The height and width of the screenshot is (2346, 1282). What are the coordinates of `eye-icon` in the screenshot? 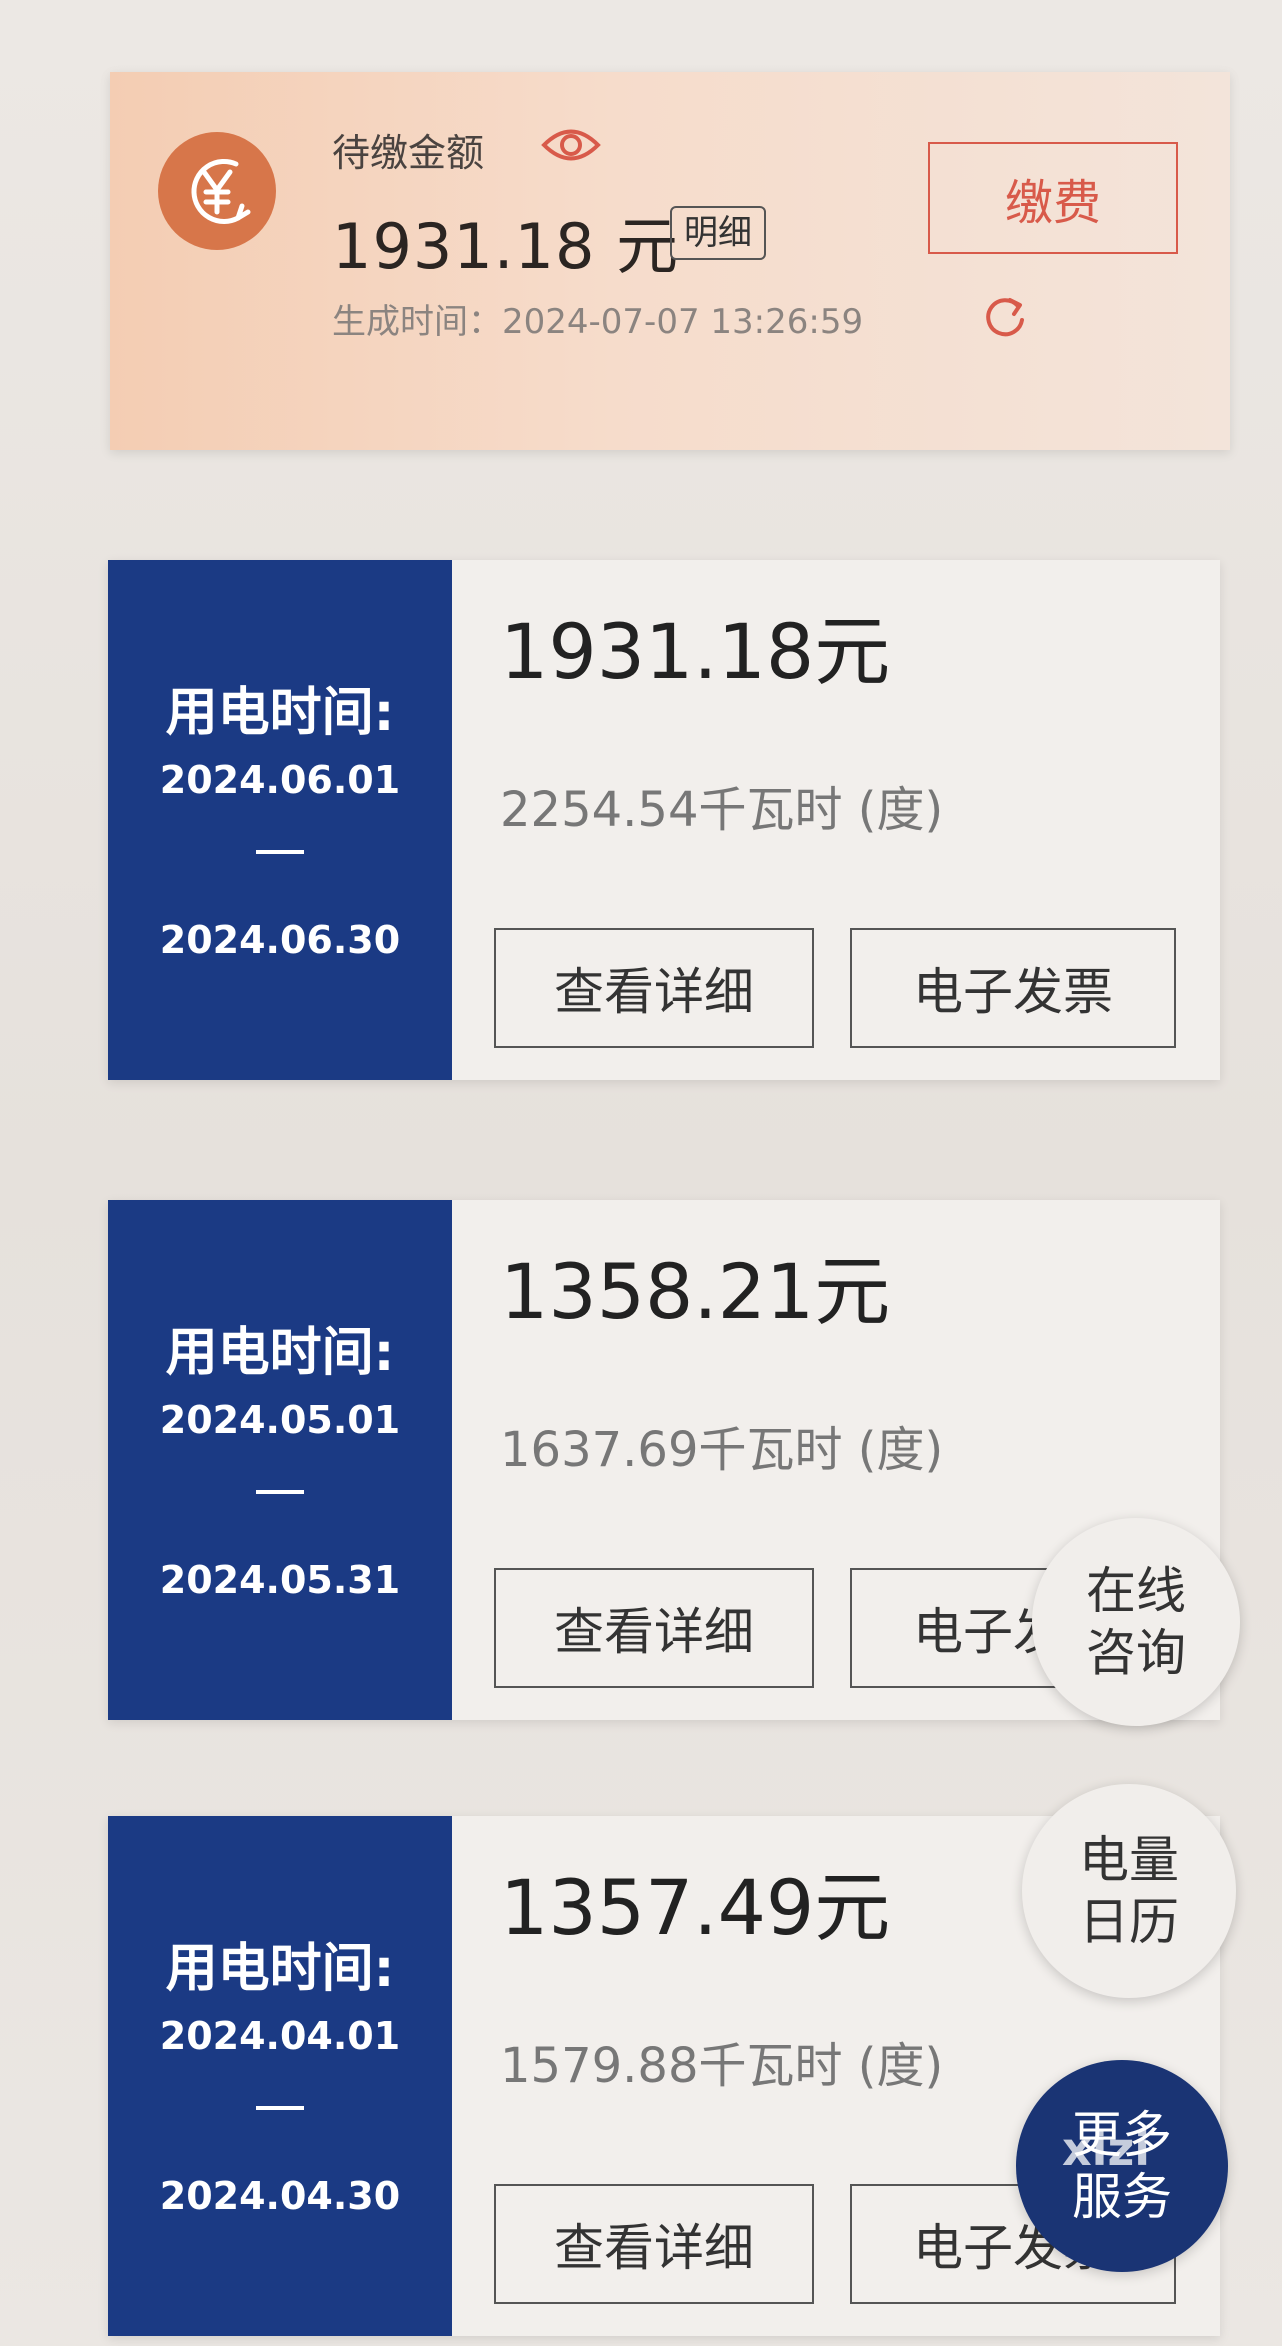 It's located at (571, 147).